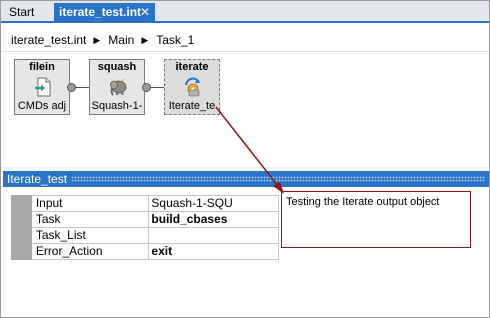 The image size is (490, 318). I want to click on table-row: Task build_cbases, so click(145, 219).